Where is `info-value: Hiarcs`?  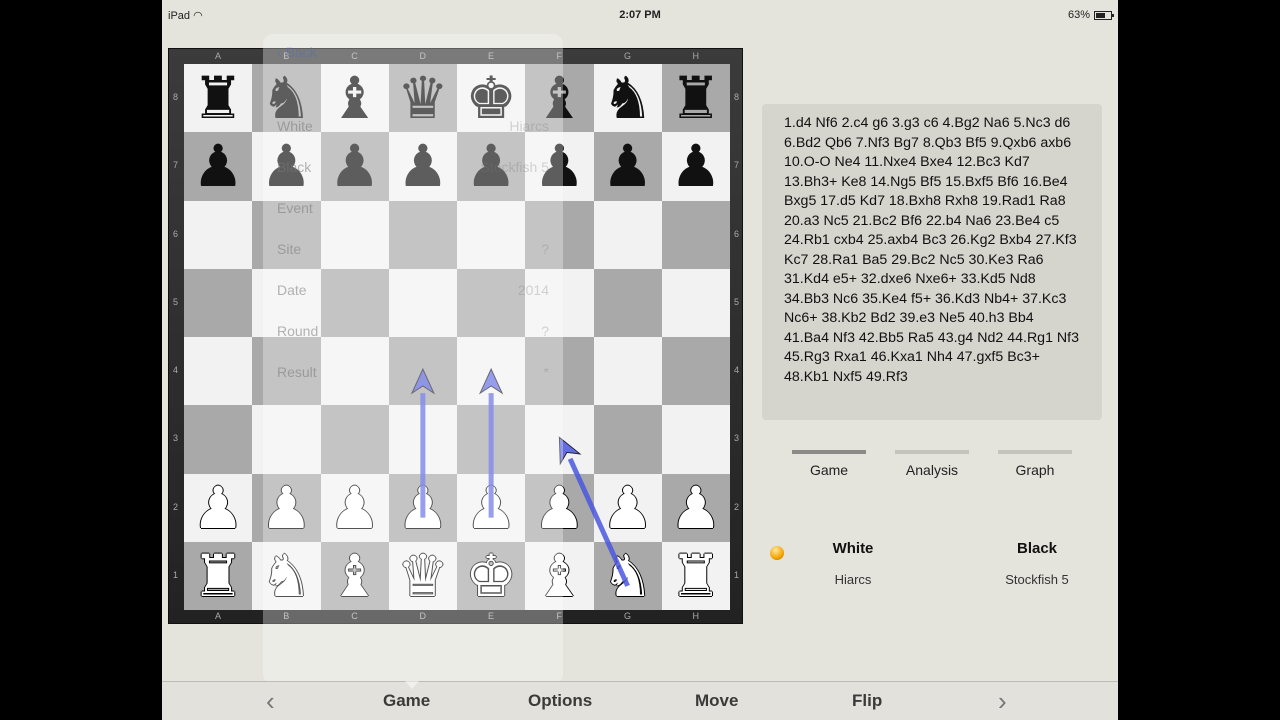
info-value: Hiarcs is located at coordinates (529, 126).